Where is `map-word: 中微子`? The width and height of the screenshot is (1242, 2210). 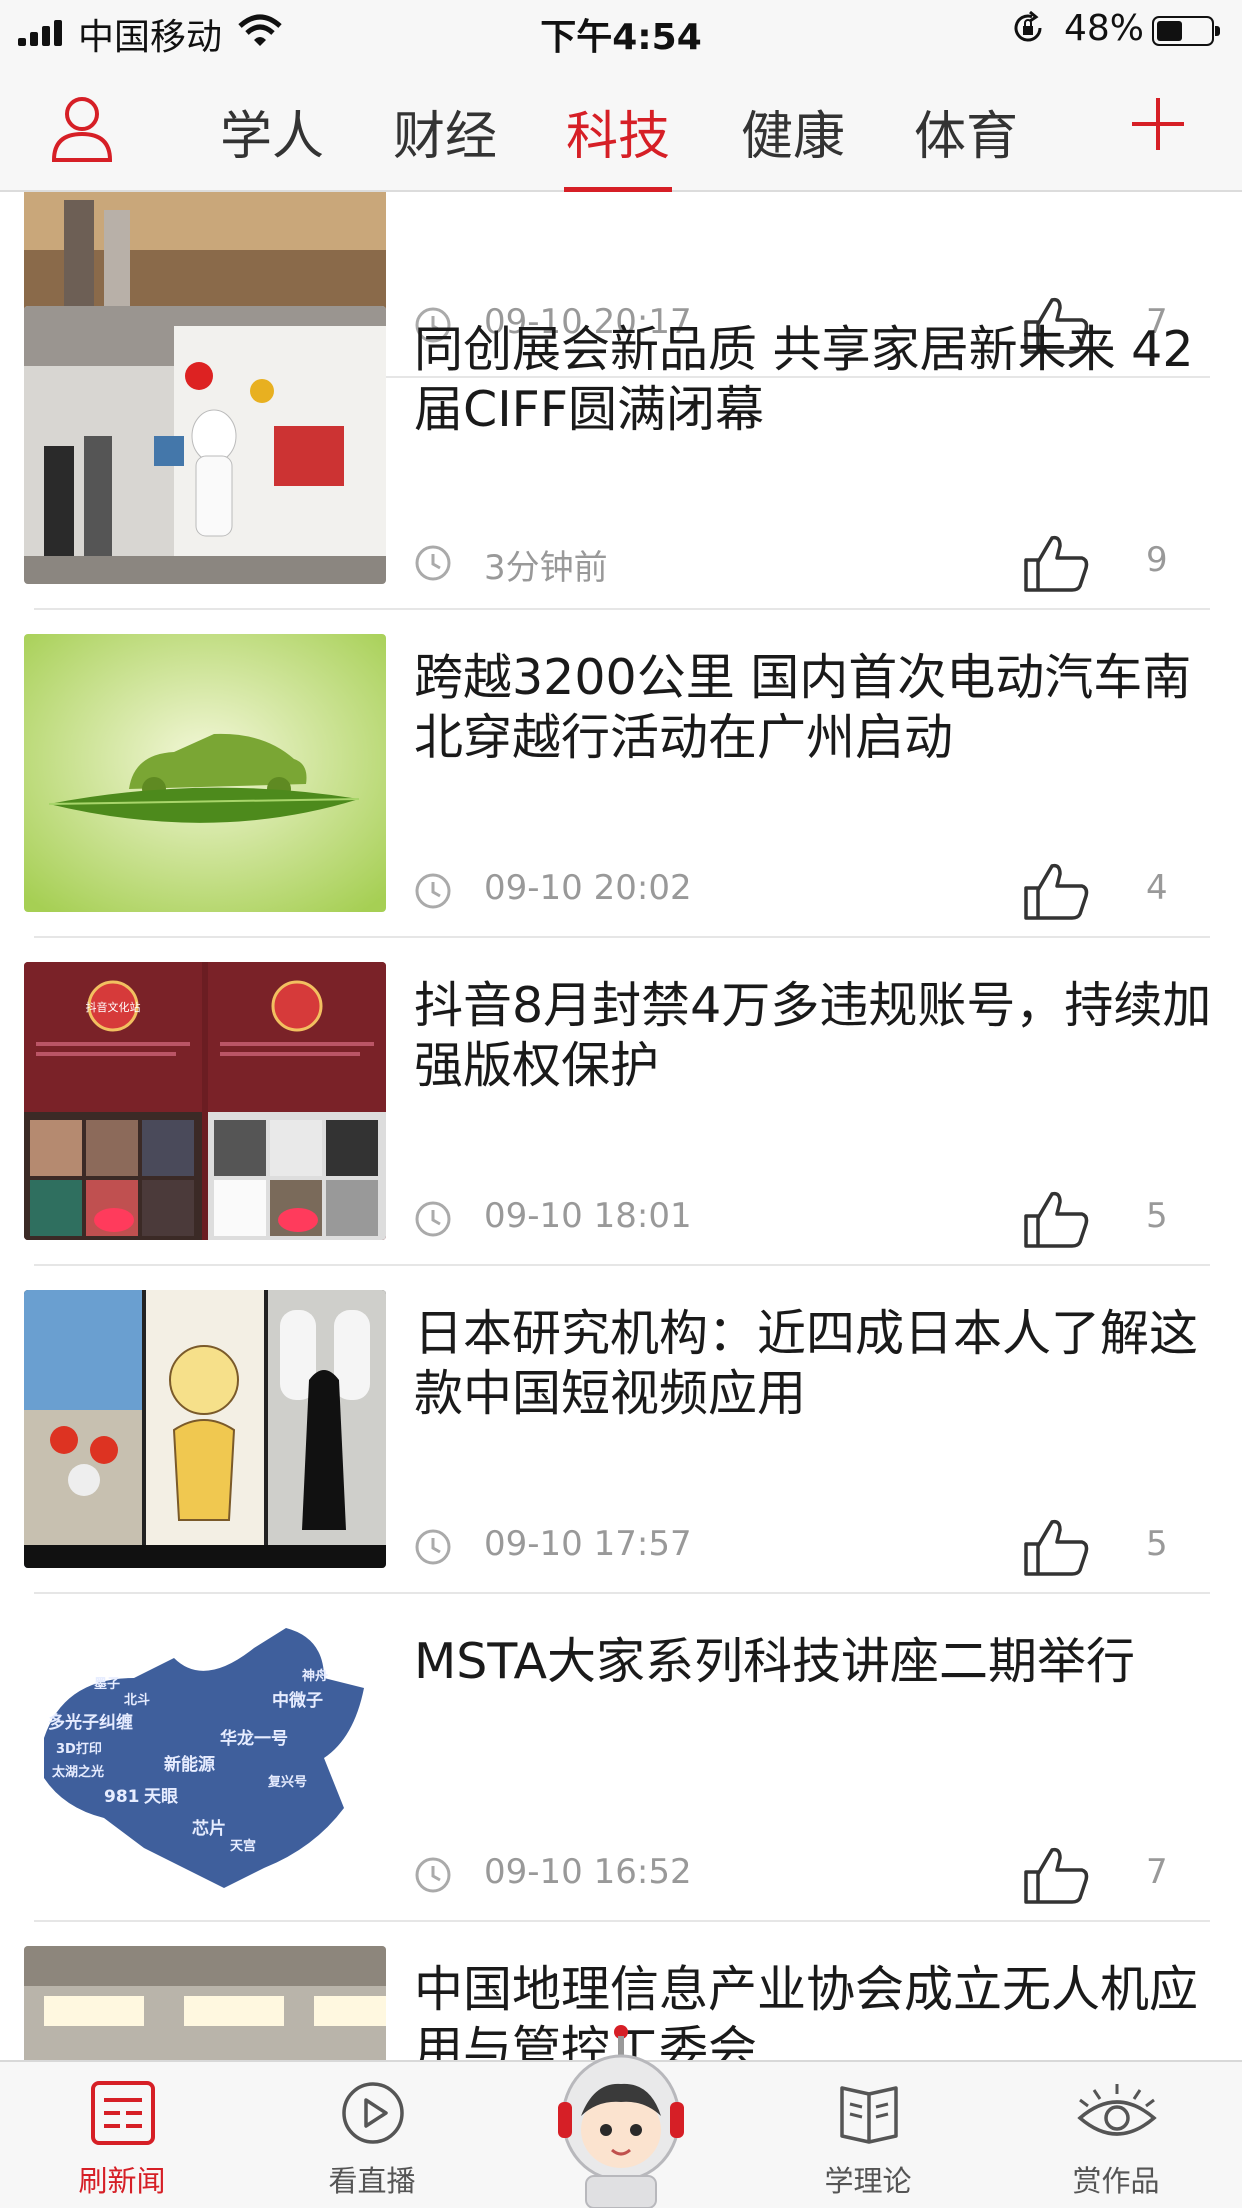 map-word: 中微子 is located at coordinates (297, 1700).